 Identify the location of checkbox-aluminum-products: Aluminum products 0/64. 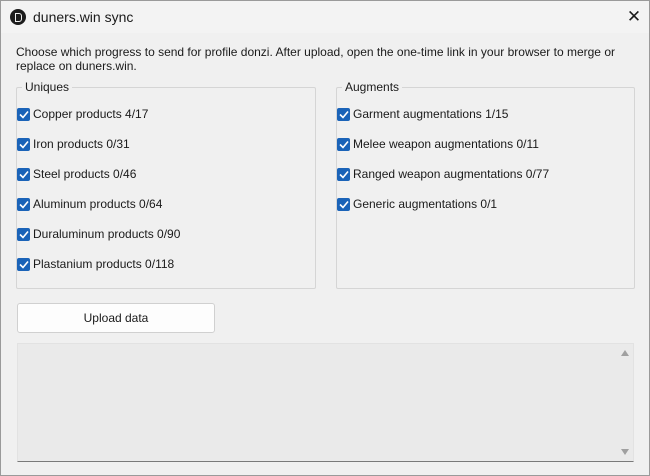
(89, 204).